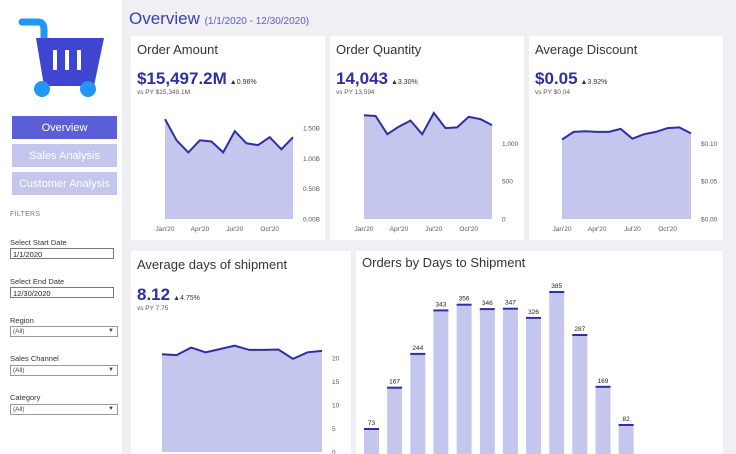 This screenshot has height=454, width=736. Describe the element at coordinates (64, 409) in the screenshot. I see `category-select: (All) ▼` at that location.